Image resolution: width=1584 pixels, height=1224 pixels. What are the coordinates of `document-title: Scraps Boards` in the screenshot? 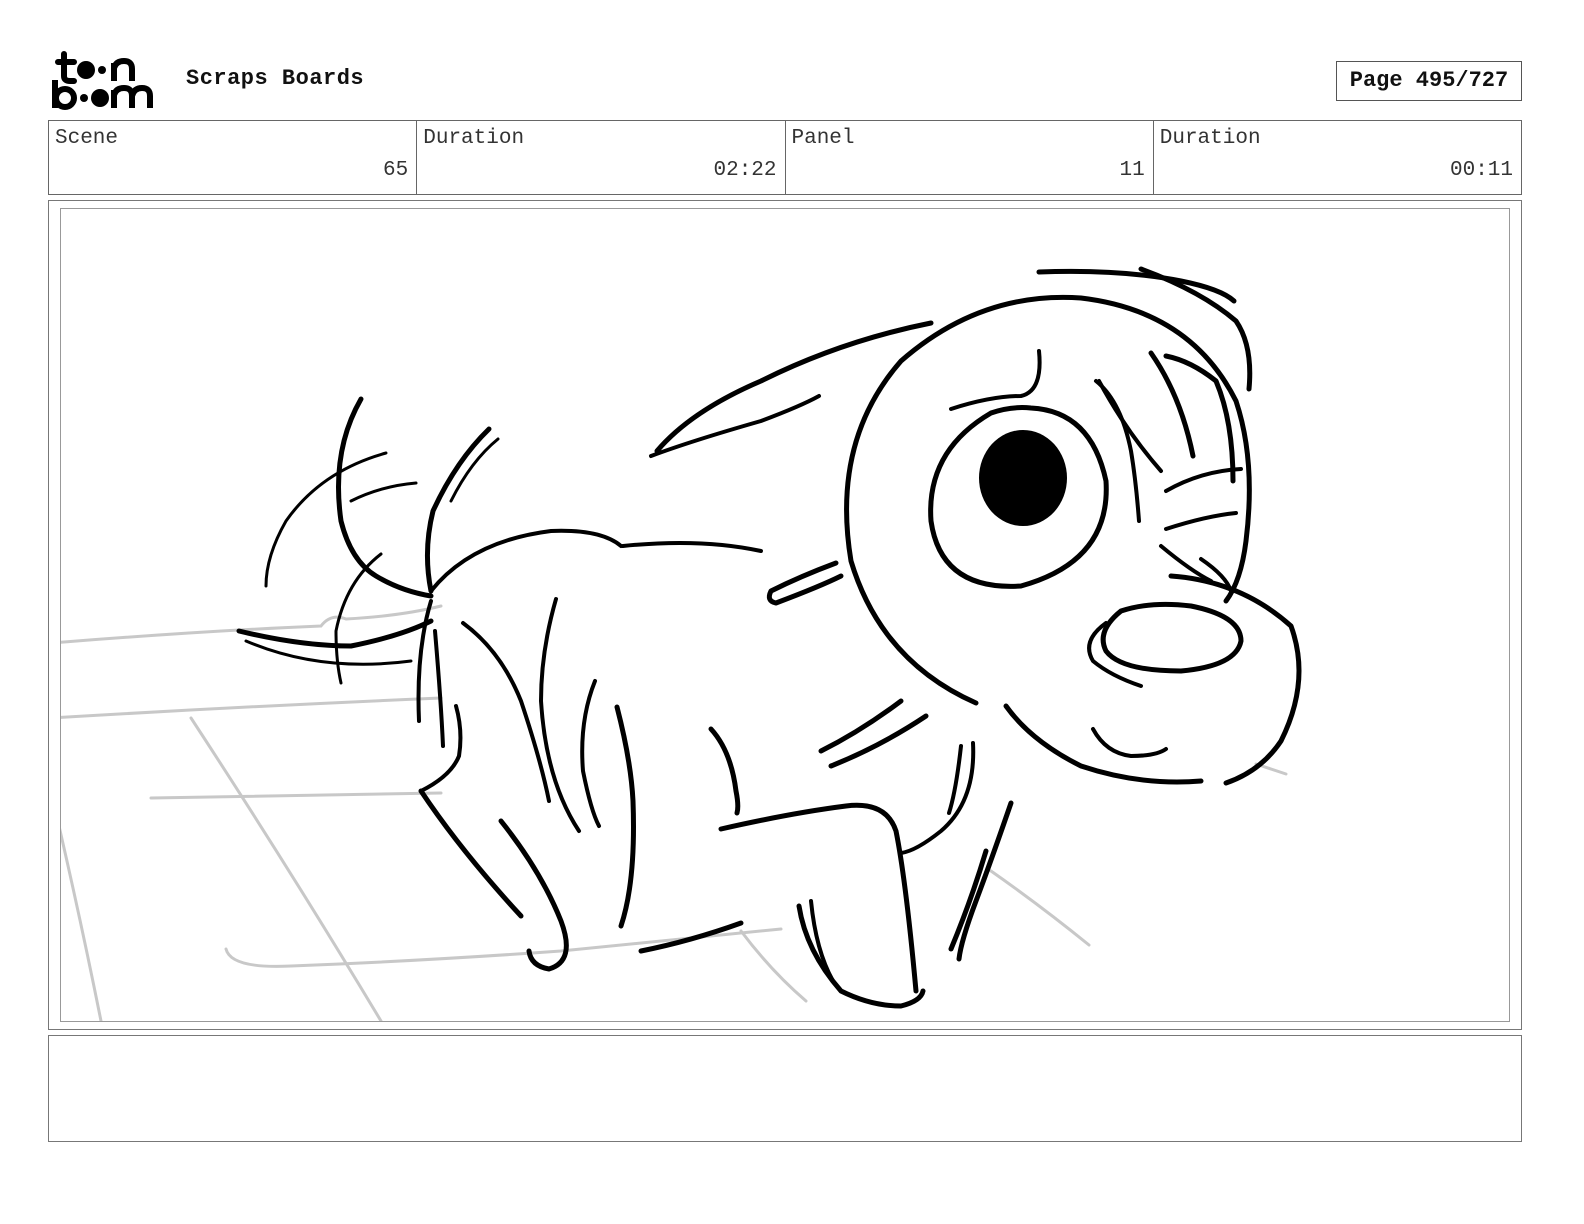 It's located at (275, 78).